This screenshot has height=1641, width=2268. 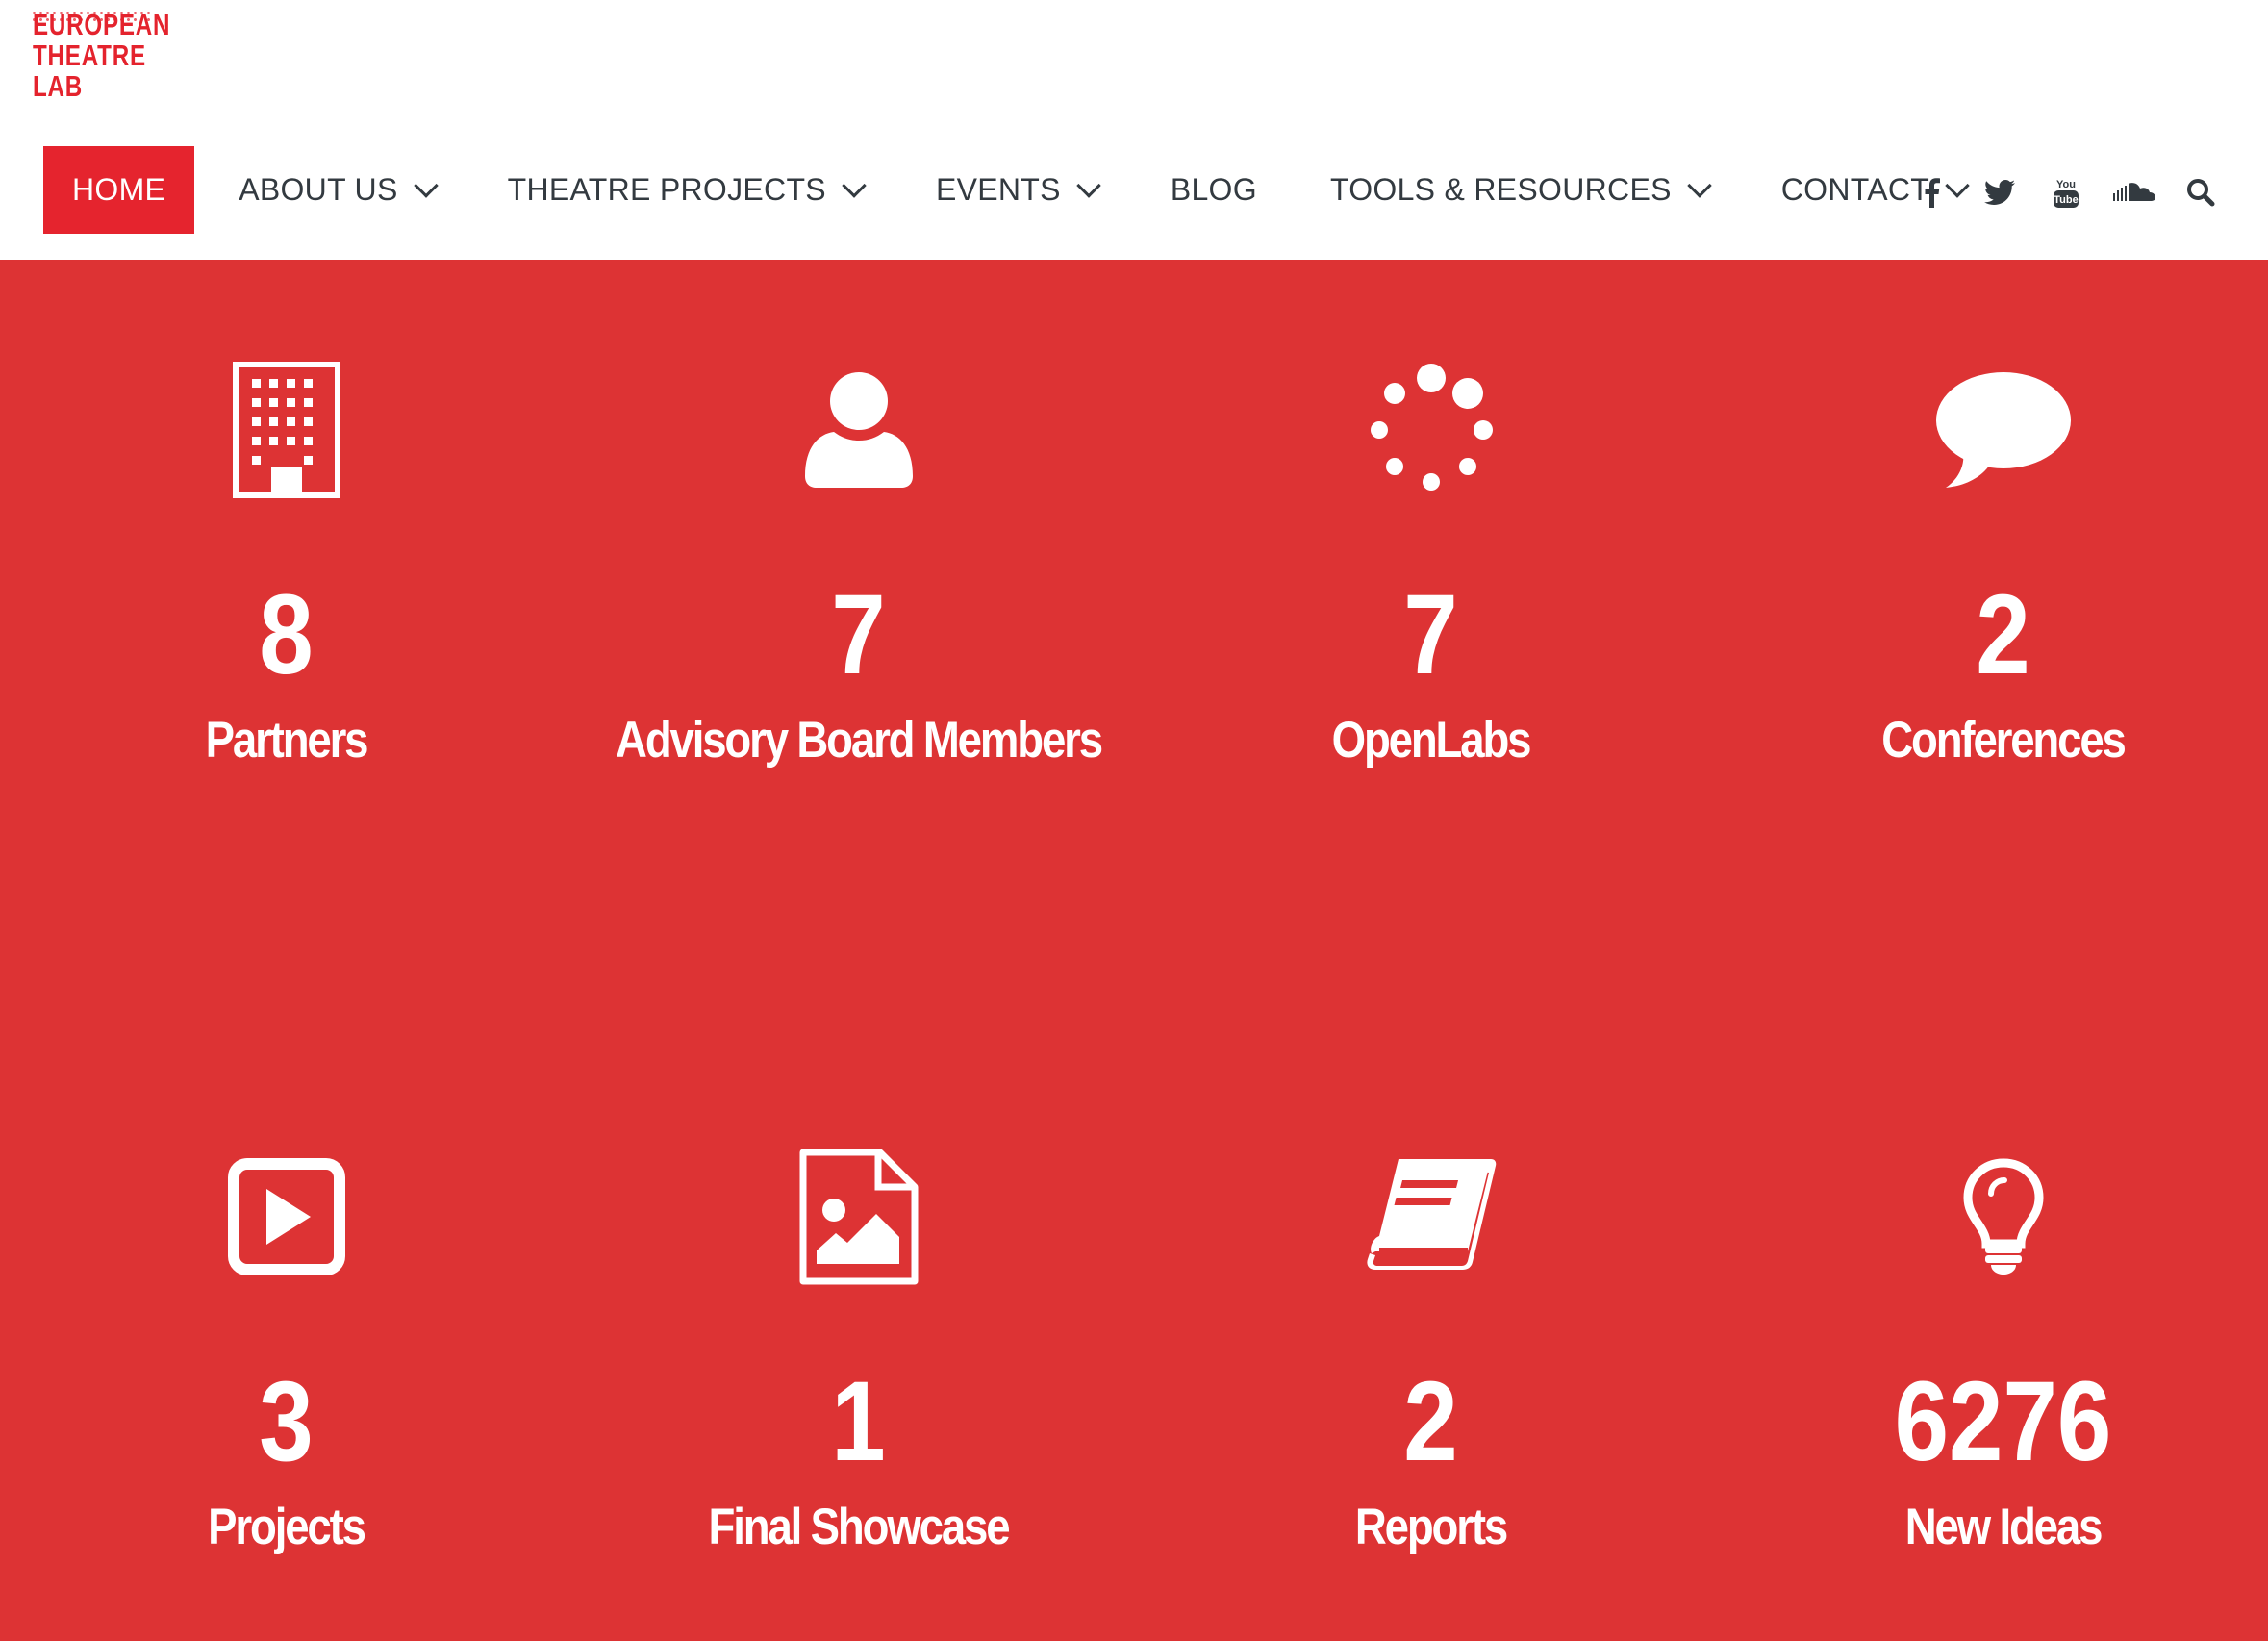 I want to click on stat-label: Projects, so click(x=287, y=1527).